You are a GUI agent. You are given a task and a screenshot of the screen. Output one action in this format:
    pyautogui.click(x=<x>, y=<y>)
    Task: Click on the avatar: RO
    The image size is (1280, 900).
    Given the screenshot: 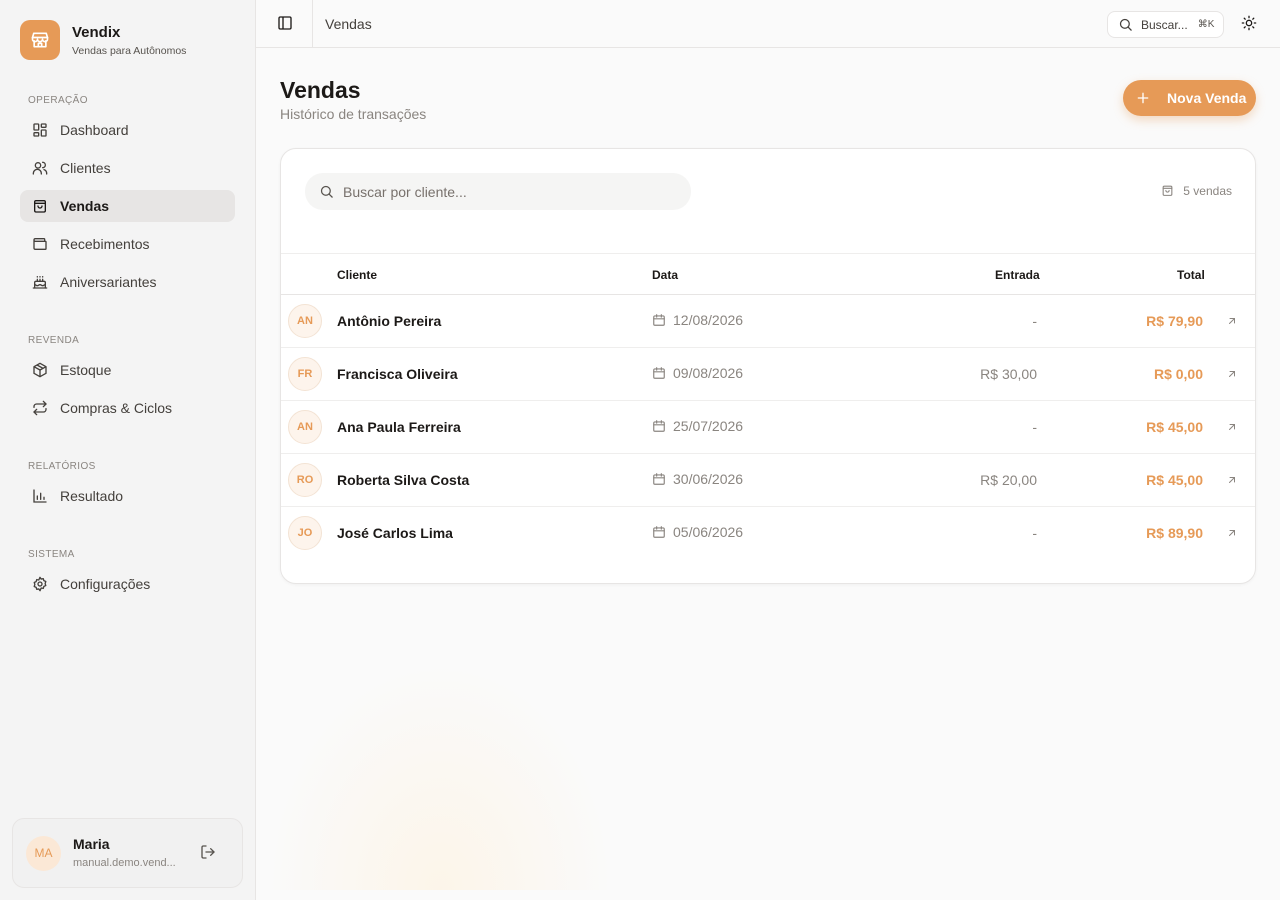 What is the action you would take?
    pyautogui.click(x=305, y=480)
    